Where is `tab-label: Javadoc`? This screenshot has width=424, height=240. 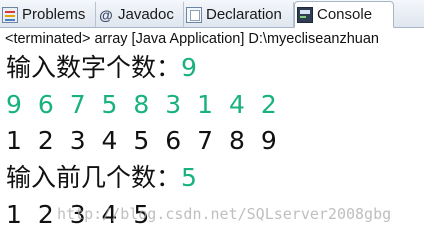
tab-label: Javadoc is located at coordinates (146, 14).